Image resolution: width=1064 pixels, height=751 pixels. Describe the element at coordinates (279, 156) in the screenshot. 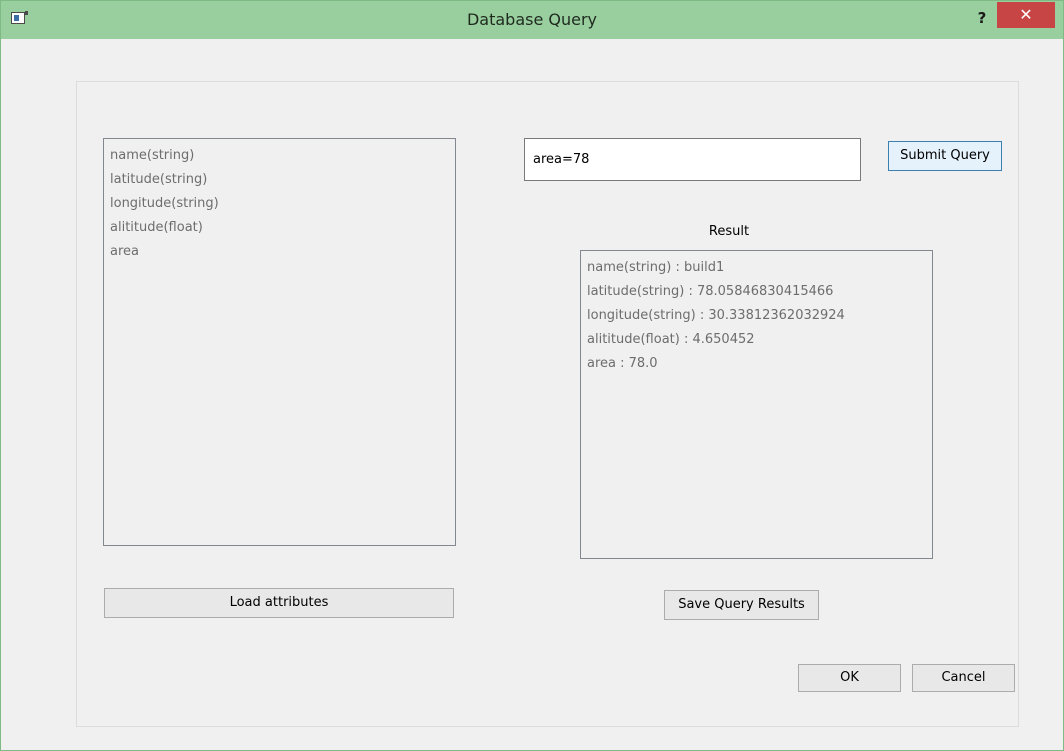

I see `list-item: name(string)` at that location.